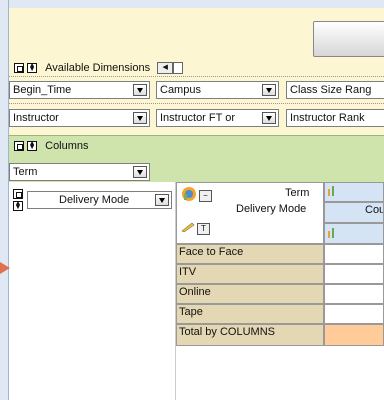 This screenshot has height=400, width=384. Describe the element at coordinates (205, 196) in the screenshot. I see `minimize-icon: −` at that location.